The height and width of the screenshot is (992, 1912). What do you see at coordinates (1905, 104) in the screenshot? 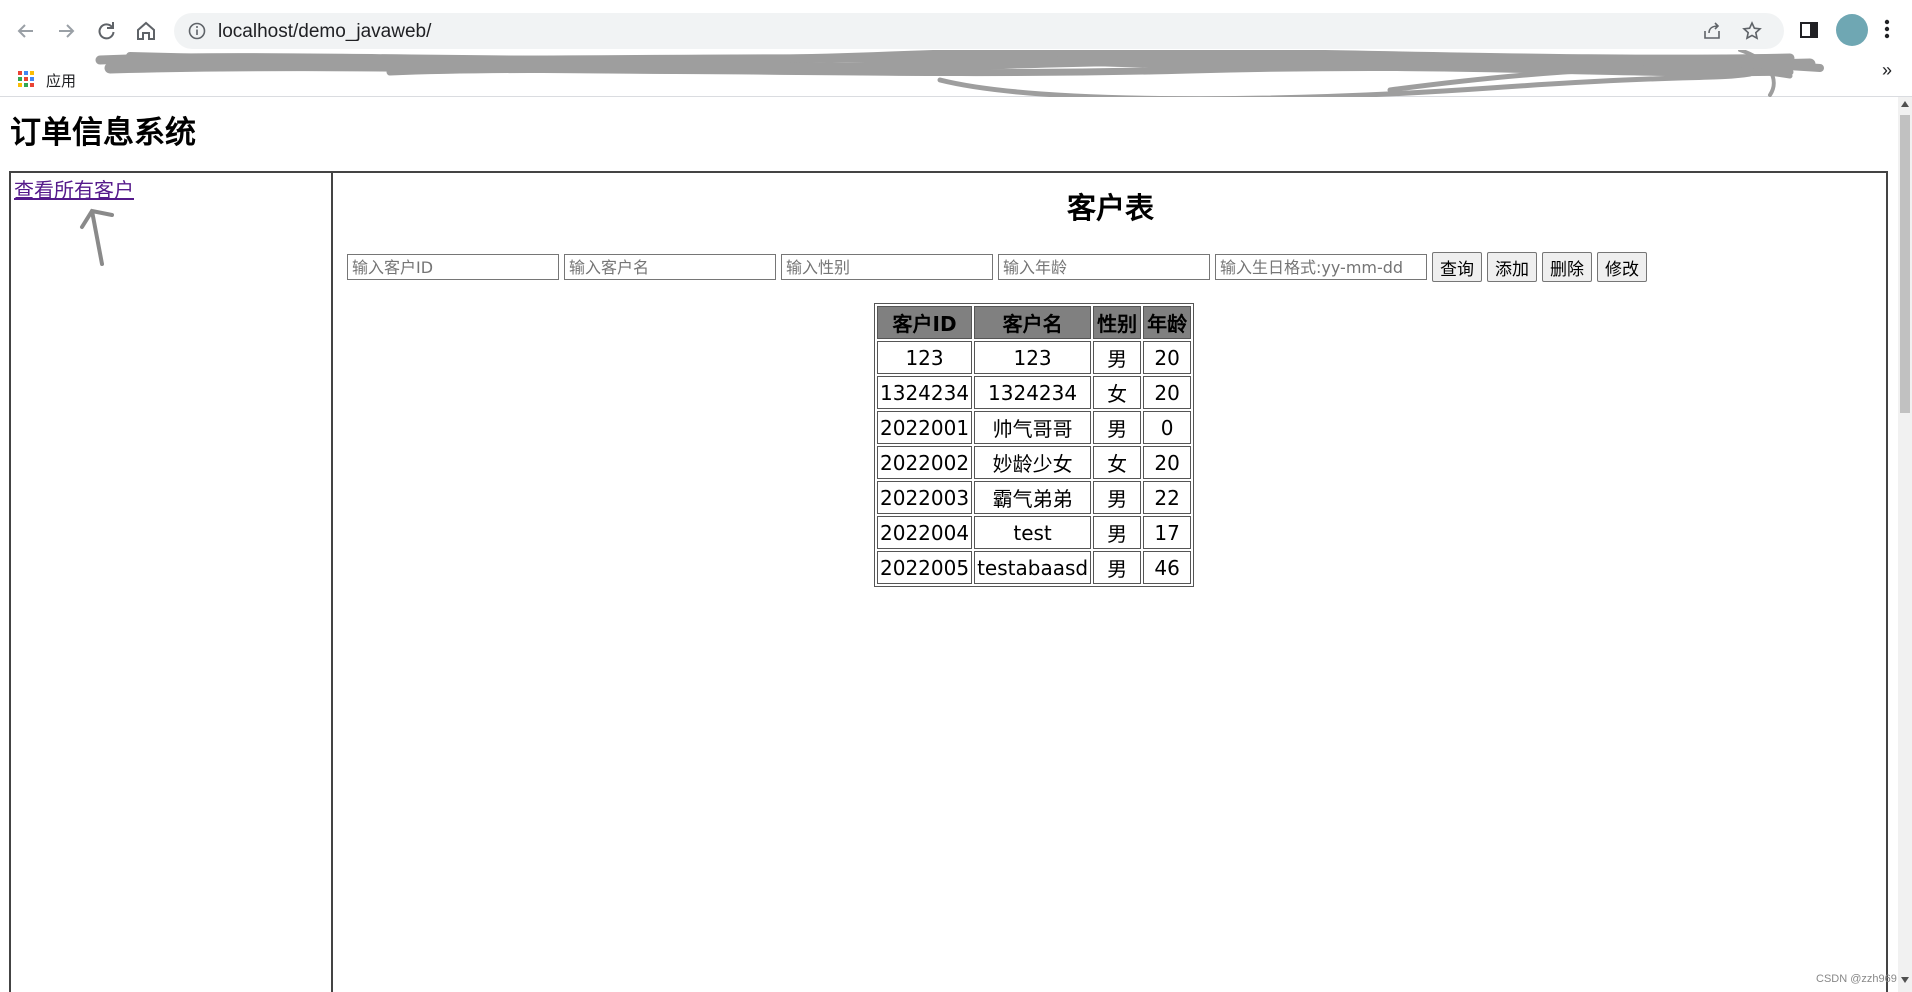
I see `scroll-up-icon` at bounding box center [1905, 104].